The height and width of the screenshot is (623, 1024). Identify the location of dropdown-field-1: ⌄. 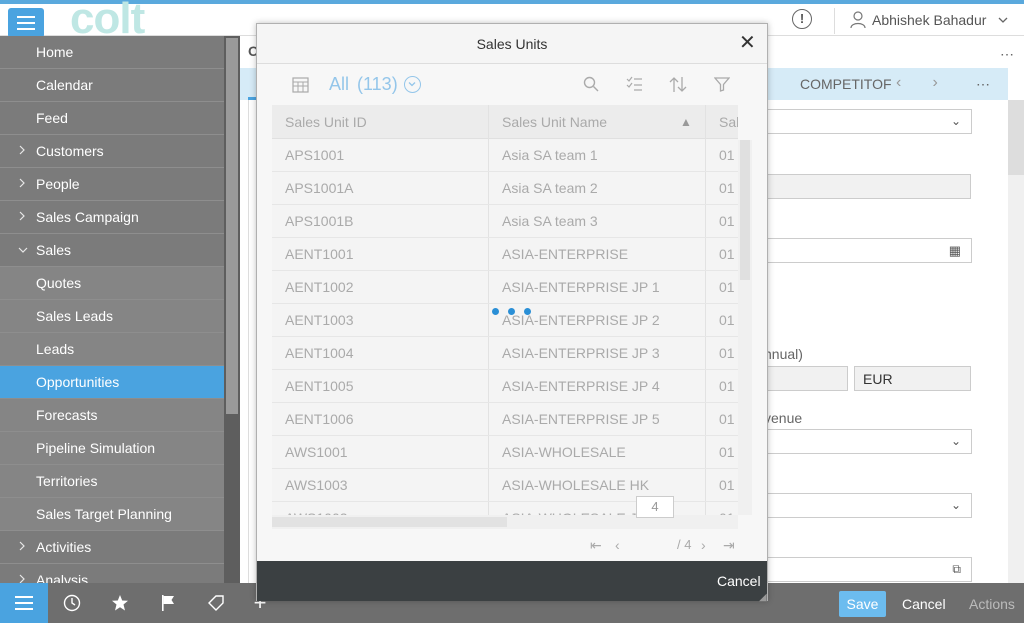
(866, 121).